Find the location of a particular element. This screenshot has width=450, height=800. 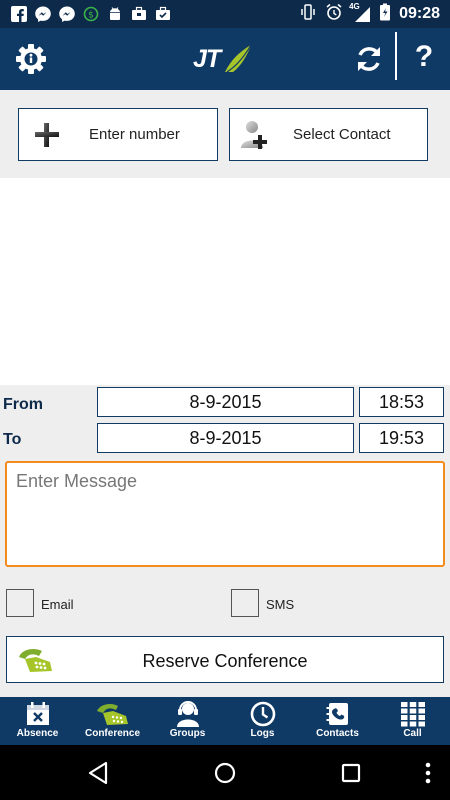

signal-icon: 4G is located at coordinates (360, 12).